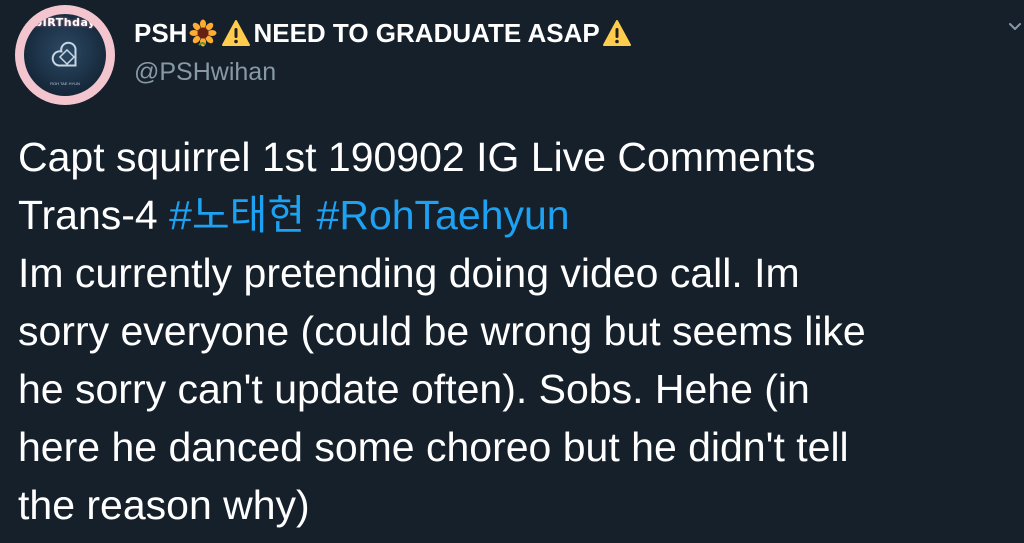  What do you see at coordinates (237, 215) in the screenshot?
I see `hashtag-link: #노태현` at bounding box center [237, 215].